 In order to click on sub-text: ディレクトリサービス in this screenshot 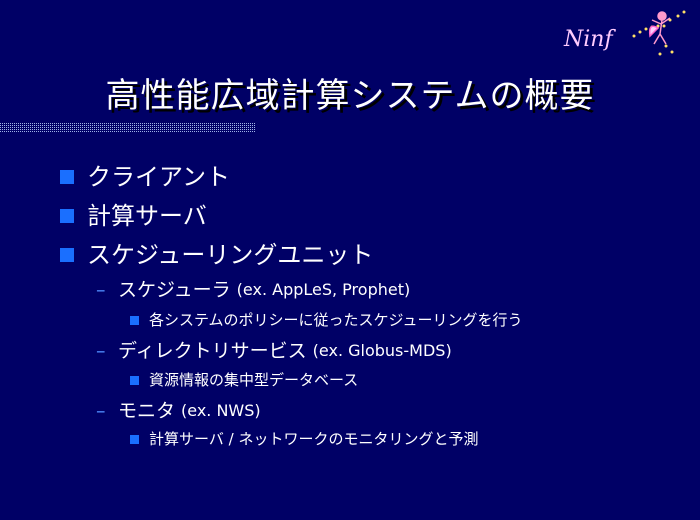, I will do `click(212, 351)`.